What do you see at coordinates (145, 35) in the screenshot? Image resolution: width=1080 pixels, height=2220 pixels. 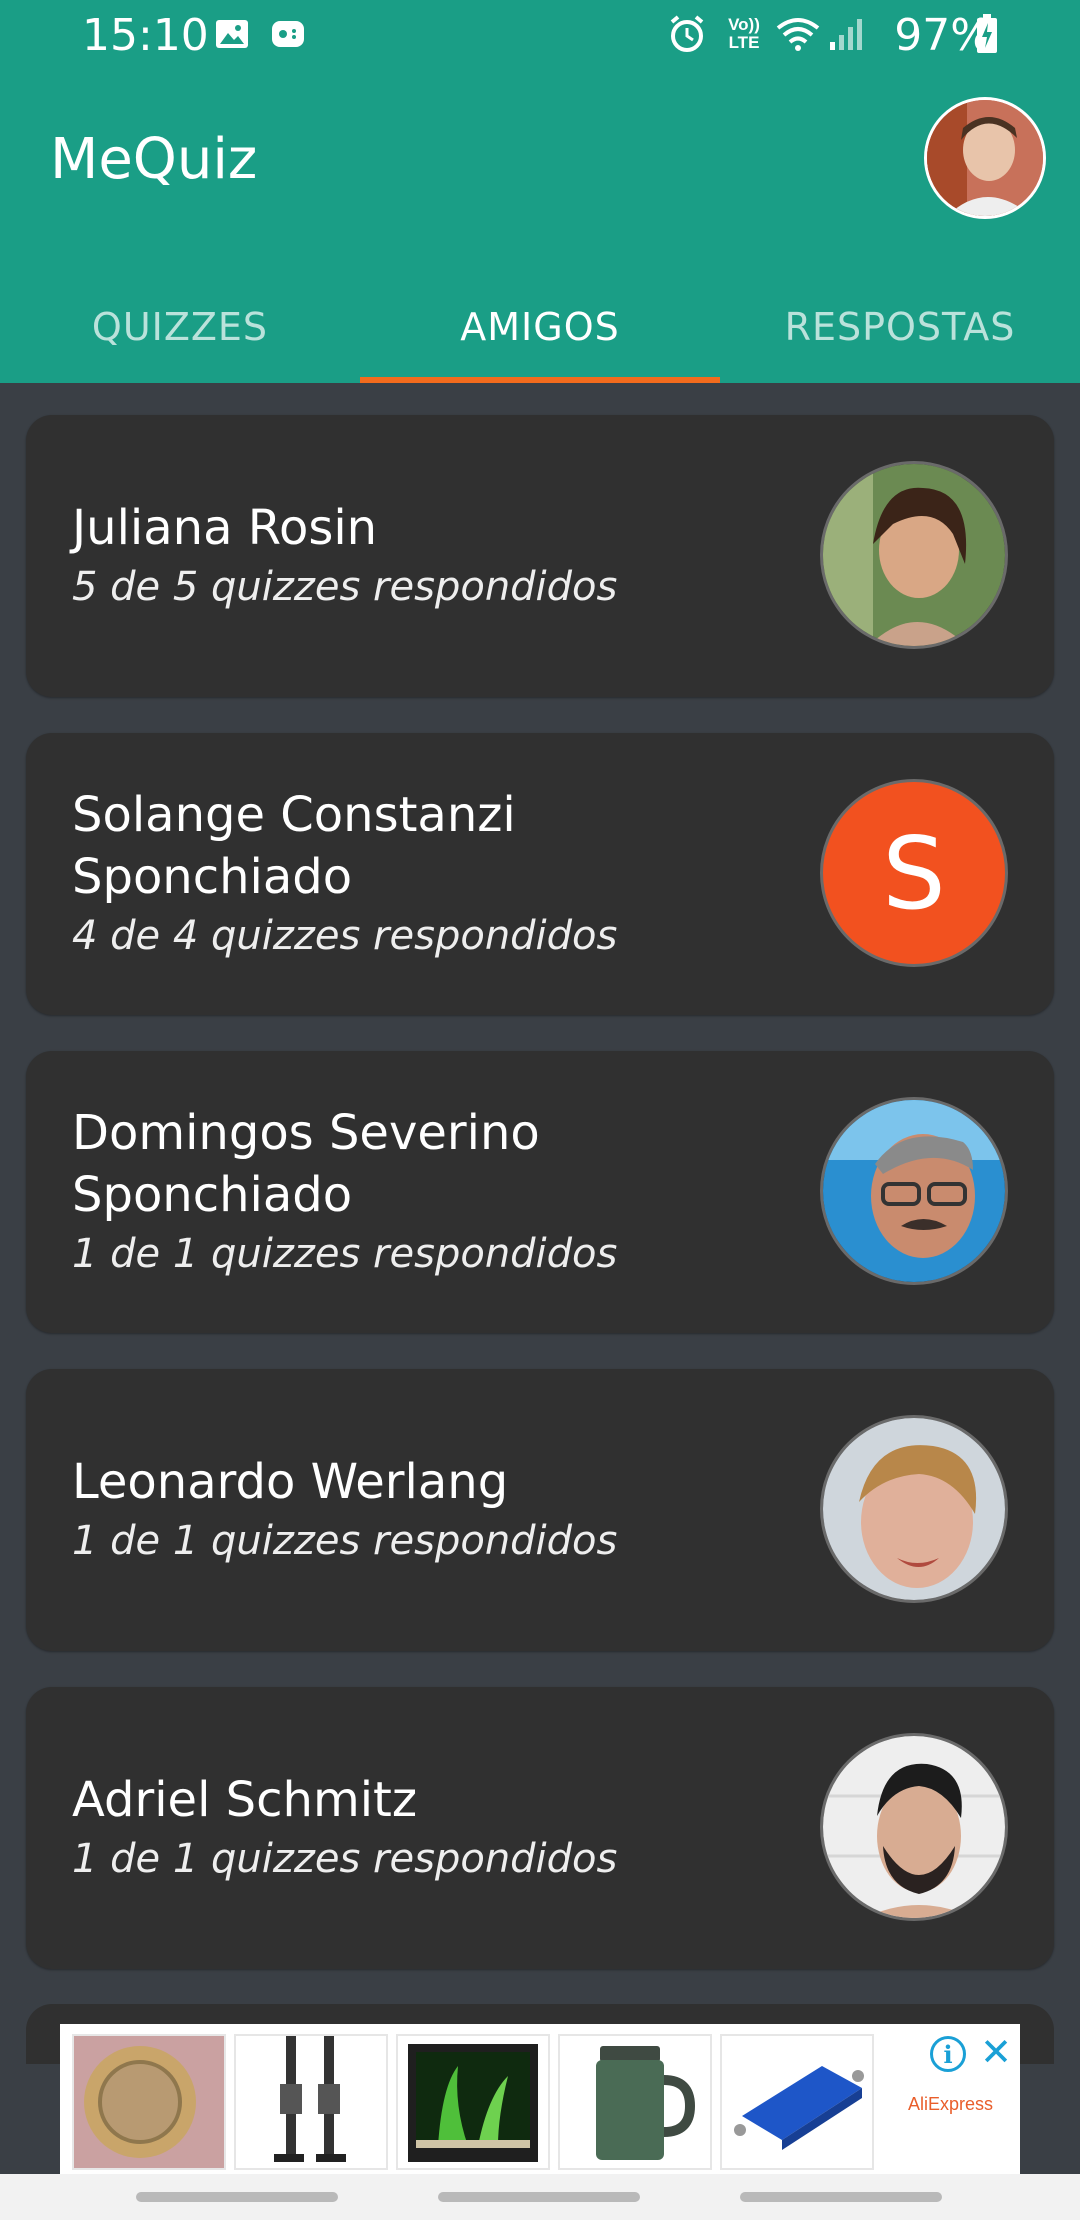 I see `status-time: 15:10` at bounding box center [145, 35].